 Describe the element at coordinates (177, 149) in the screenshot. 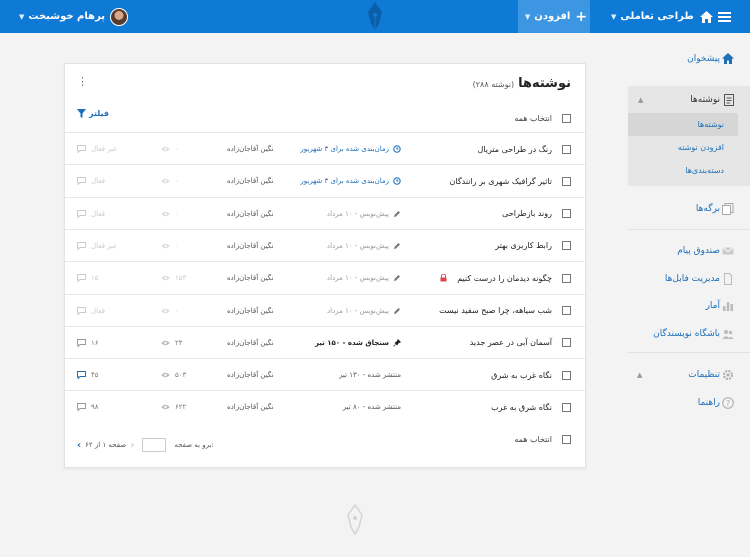

I see `views-count: ۰` at that location.